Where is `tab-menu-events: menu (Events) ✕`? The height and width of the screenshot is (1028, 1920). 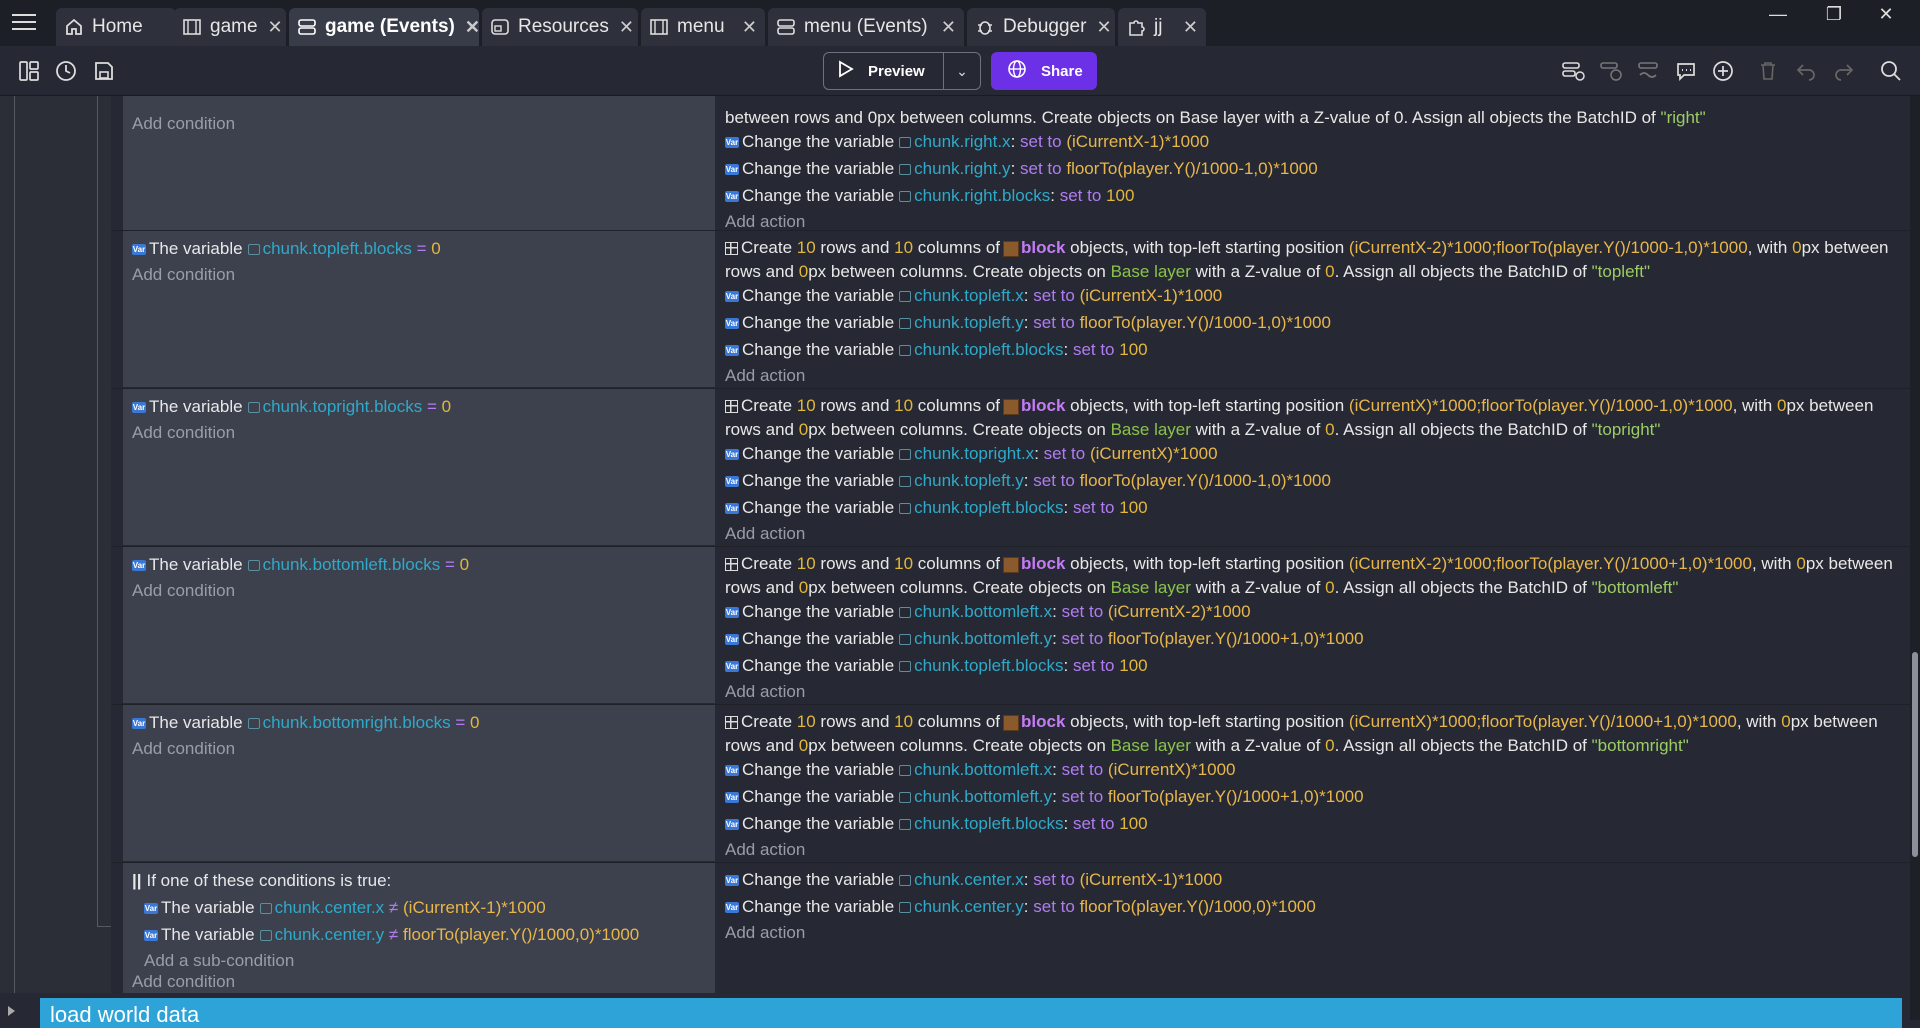
tab-menu-events: menu (Events) ✕ is located at coordinates (866, 27).